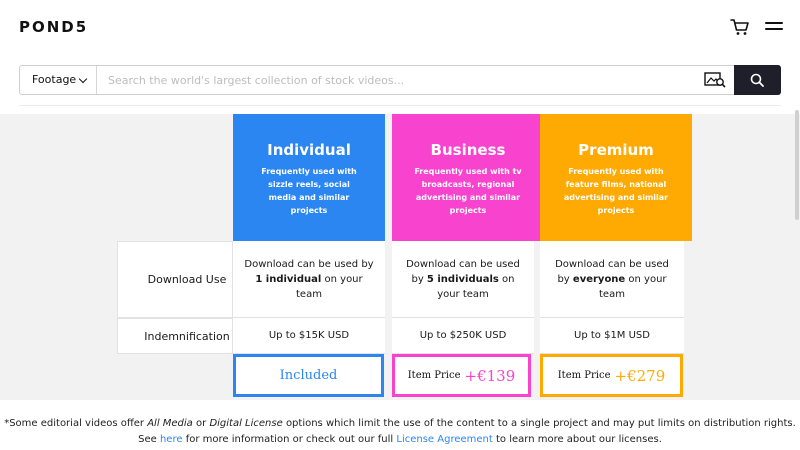  What do you see at coordinates (797, 165) in the screenshot?
I see `page-scrollbar` at bounding box center [797, 165].